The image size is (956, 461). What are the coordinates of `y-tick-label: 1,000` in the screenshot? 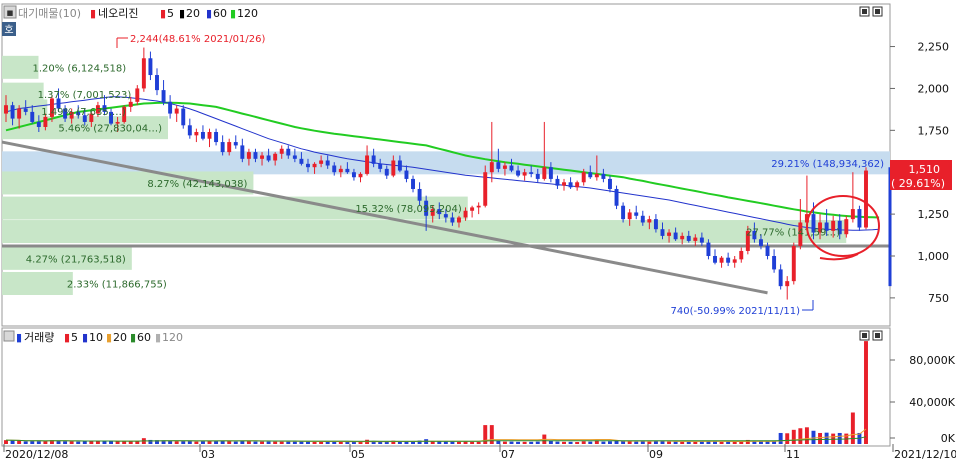 It's located at (934, 256).